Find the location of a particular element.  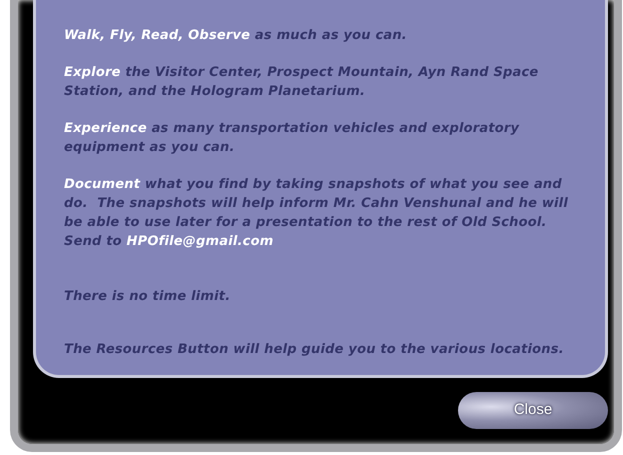

instruction-text: Document what you find by taking snapshots of what you see and do. The snapshots will help inform Mr. Cahn Venshunal and he will be able to use later for a presentation to the rest of Old School. Send to HPOfile@gmail.com is located at coordinates (316, 213).